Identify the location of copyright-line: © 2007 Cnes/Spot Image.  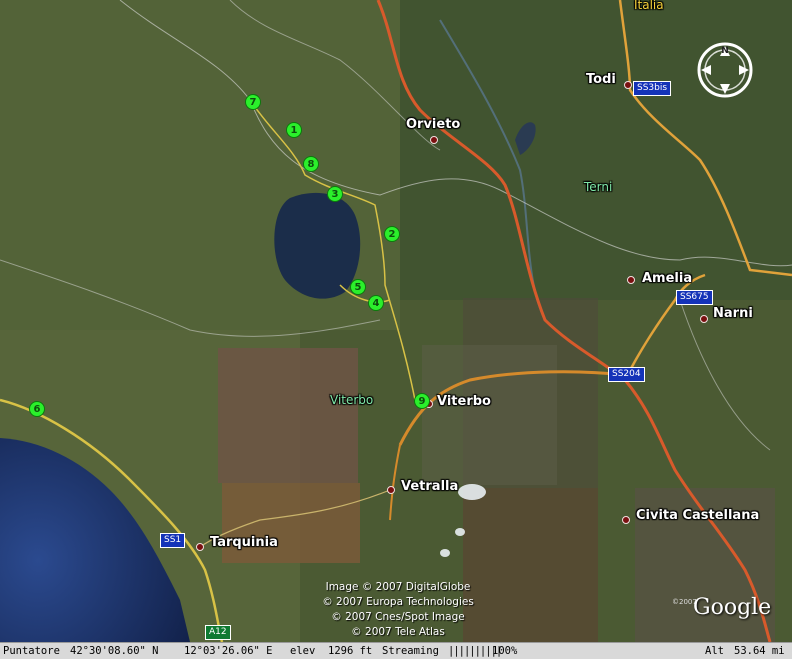
(398, 617).